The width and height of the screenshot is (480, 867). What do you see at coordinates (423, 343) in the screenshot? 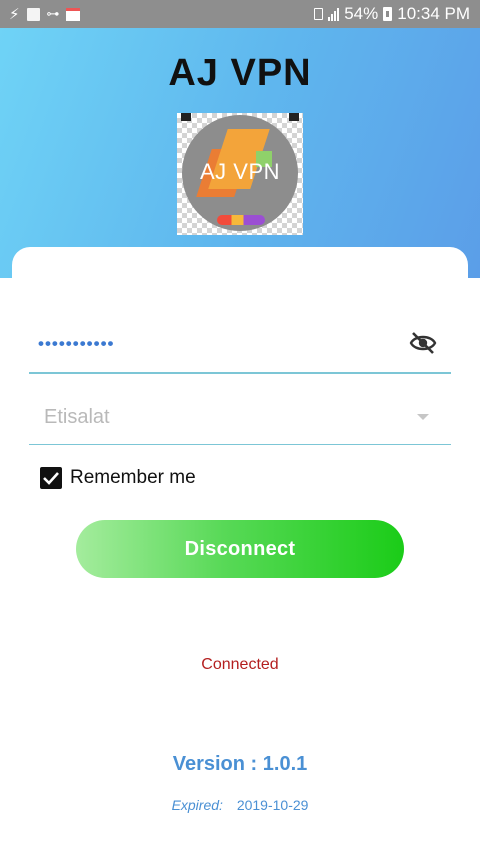
I see `visibility-off-icon` at bounding box center [423, 343].